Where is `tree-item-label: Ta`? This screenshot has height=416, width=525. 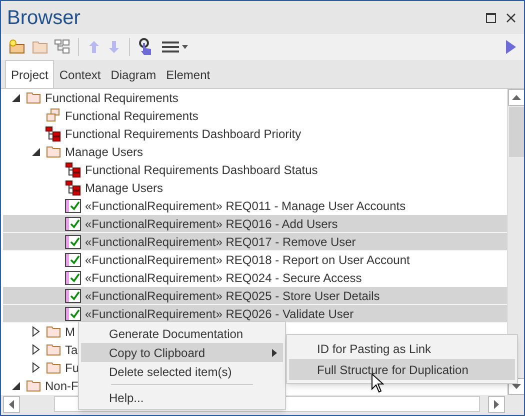 tree-item-label: Ta is located at coordinates (71, 350).